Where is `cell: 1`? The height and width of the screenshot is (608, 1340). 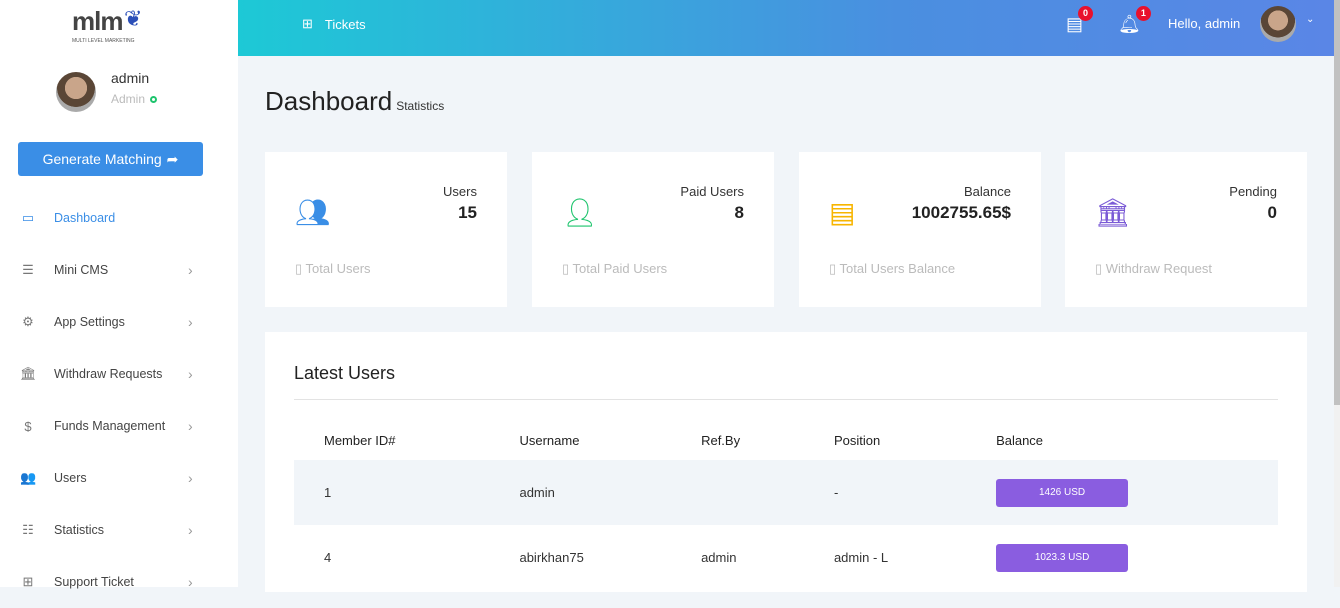
cell: 1 is located at coordinates (392, 492).